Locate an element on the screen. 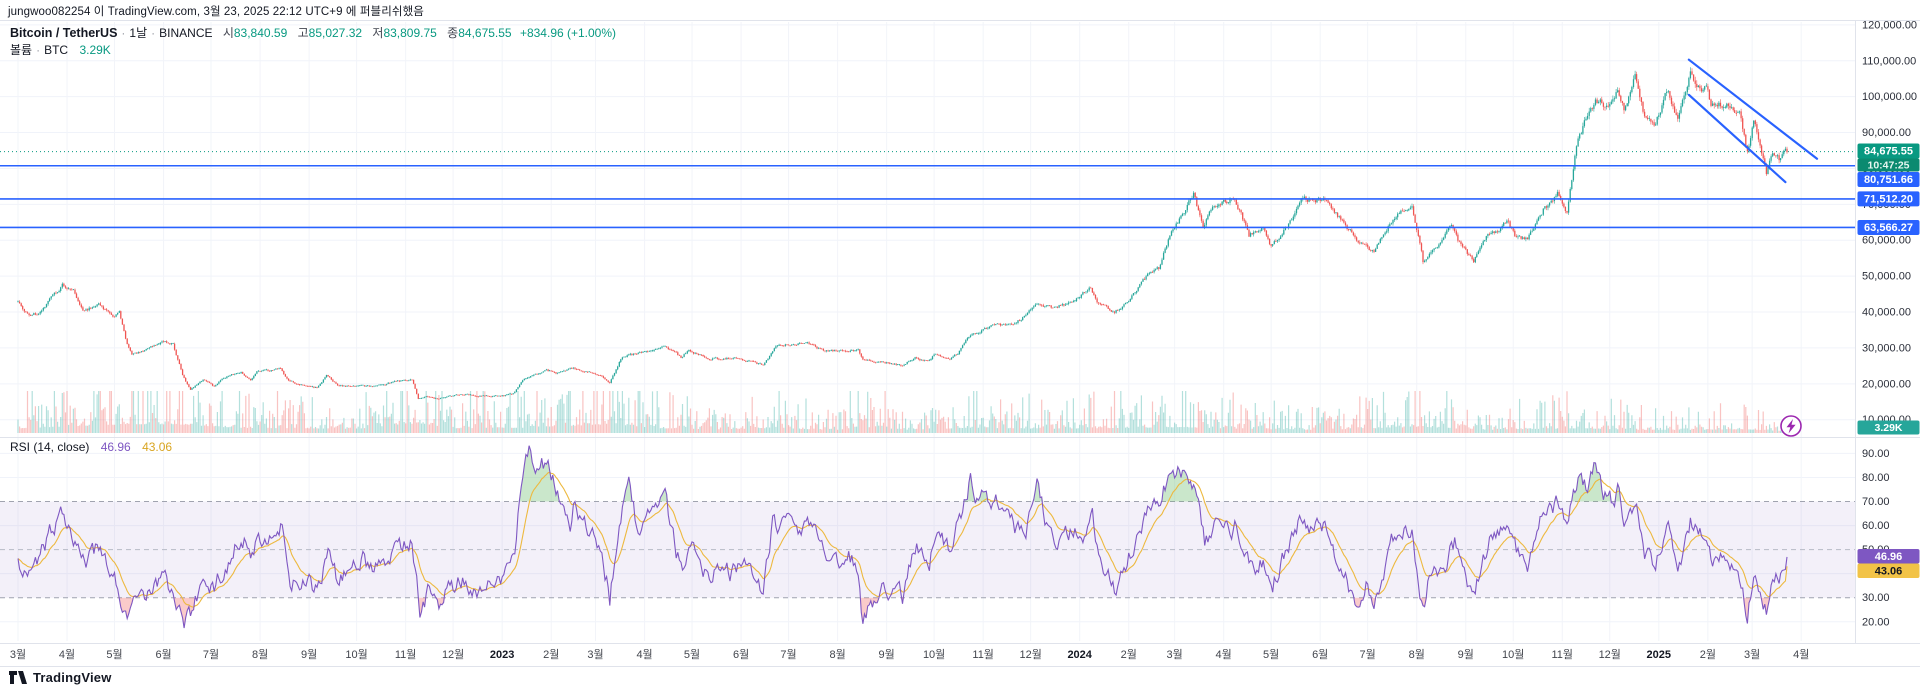 The height and width of the screenshot is (690, 1920). svg-text: 70.00 is located at coordinates (1876, 502).